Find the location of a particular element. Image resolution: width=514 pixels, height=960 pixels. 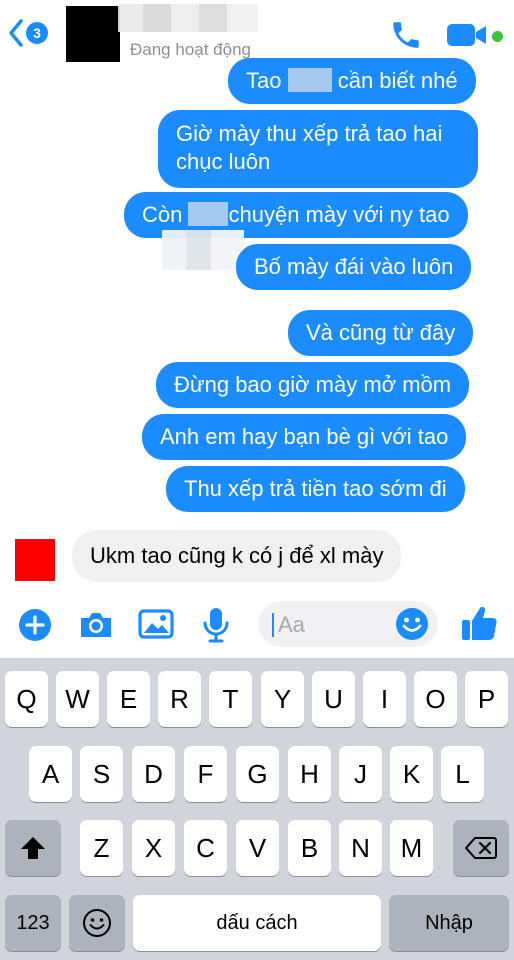

key-label: S is located at coordinates (101, 773).